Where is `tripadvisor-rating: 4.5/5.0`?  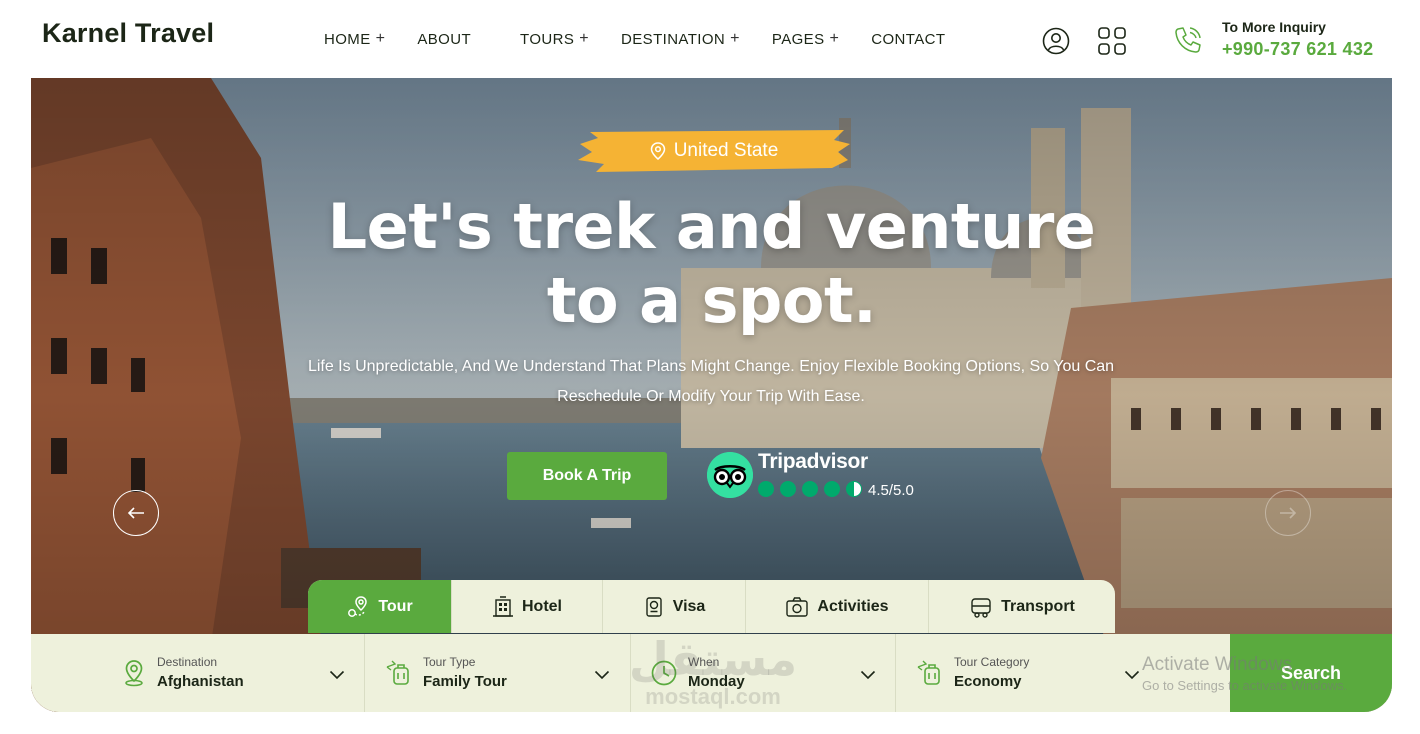
tripadvisor-rating: 4.5/5.0 is located at coordinates (891, 490).